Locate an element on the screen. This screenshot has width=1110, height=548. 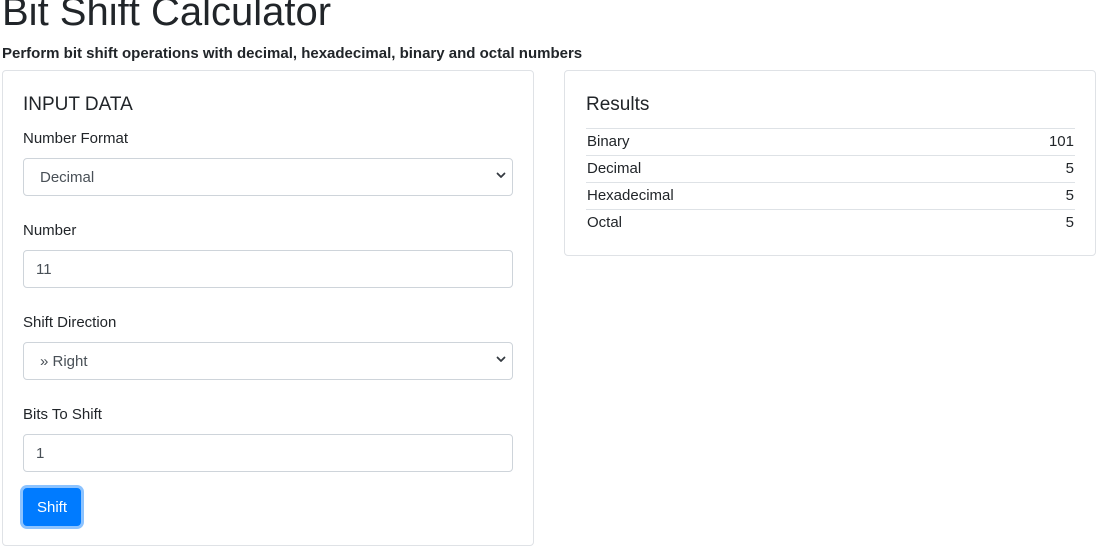
number-format-label: Number Format is located at coordinates (76, 138).